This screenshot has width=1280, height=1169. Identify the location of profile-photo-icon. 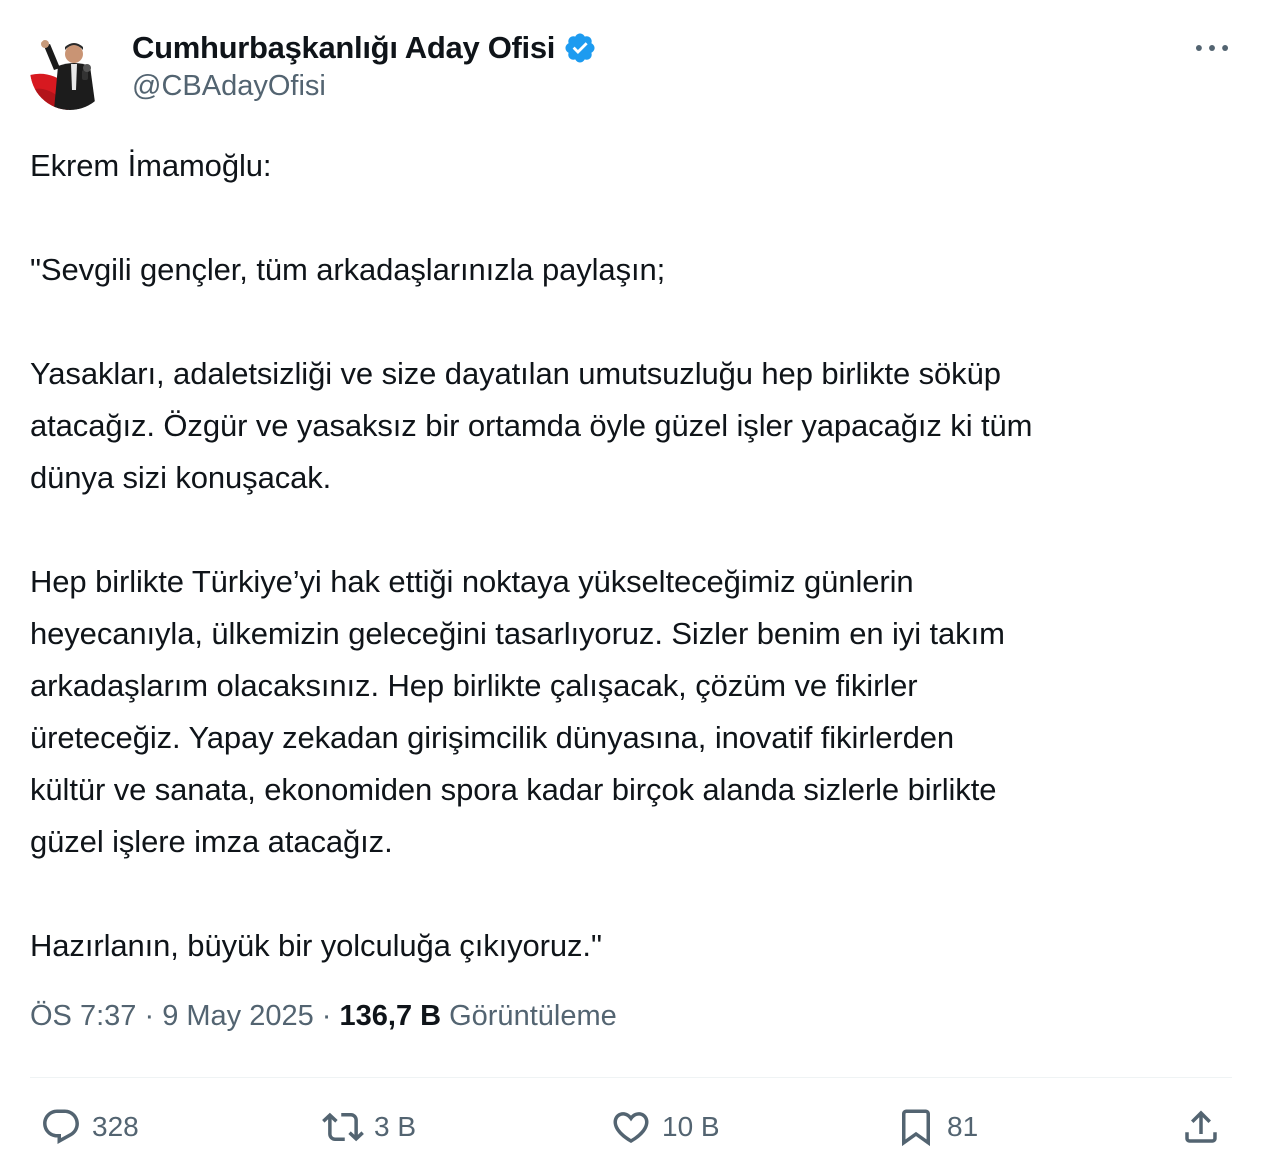
(70, 70).